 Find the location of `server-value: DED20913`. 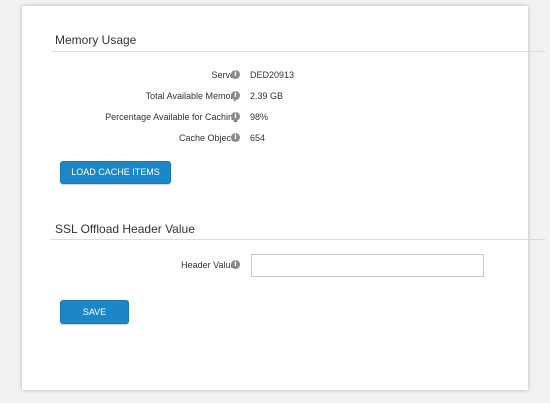

server-value: DED20913 is located at coordinates (272, 75).